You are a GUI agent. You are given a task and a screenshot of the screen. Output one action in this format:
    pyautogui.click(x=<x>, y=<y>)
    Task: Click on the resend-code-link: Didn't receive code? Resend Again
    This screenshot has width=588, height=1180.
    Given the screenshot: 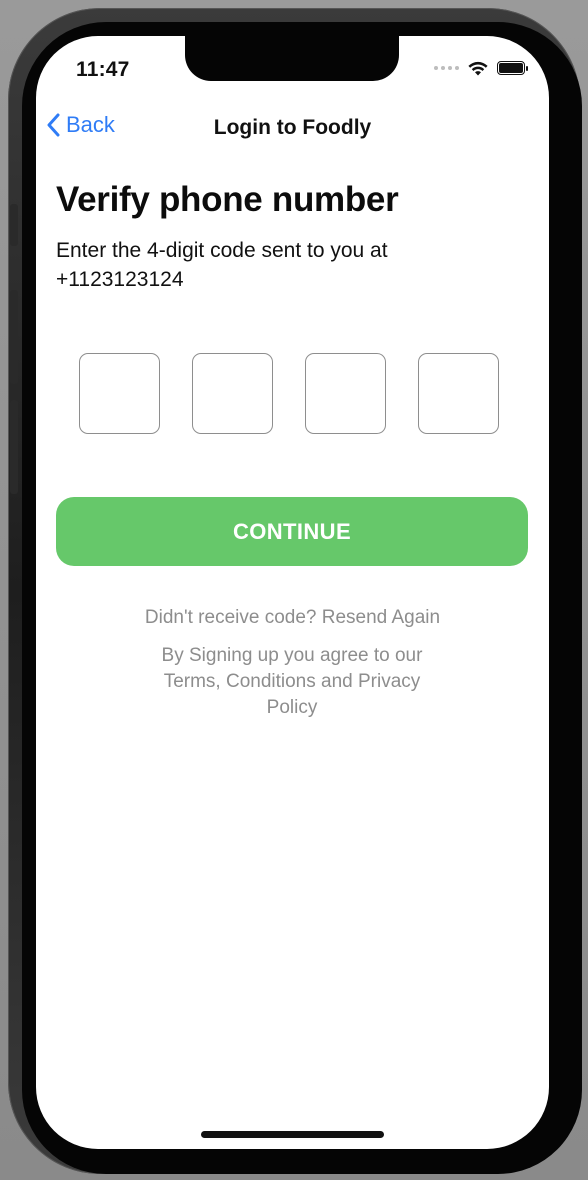 What is the action you would take?
    pyautogui.click(x=292, y=618)
    